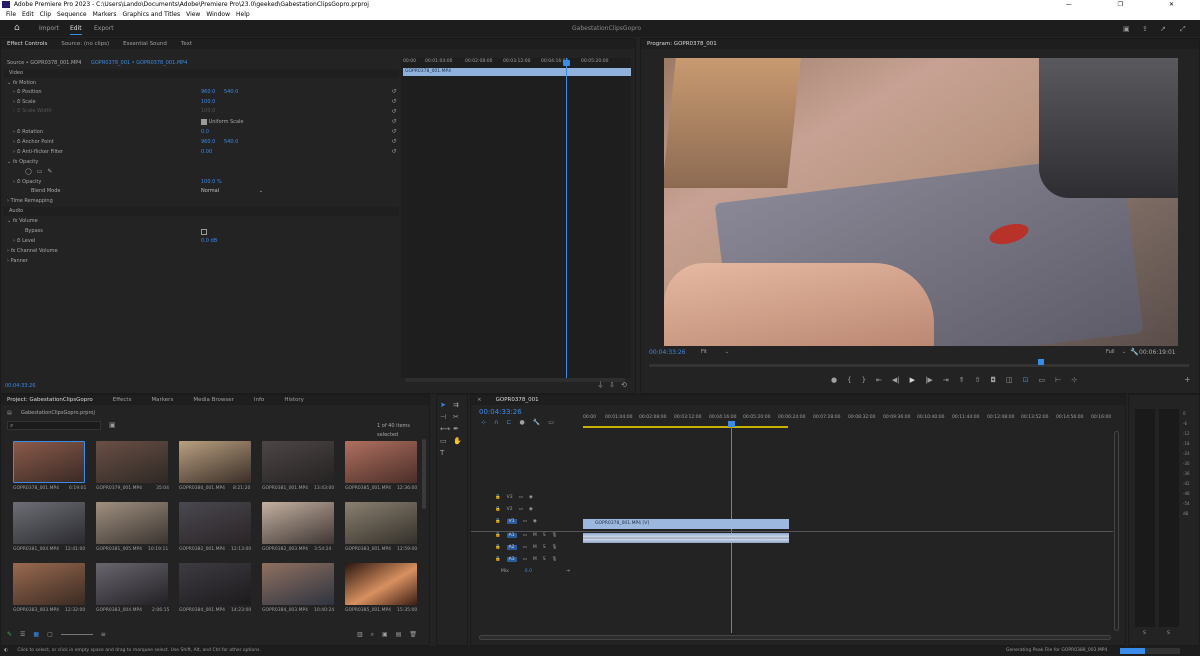 This screenshot has width=1200, height=656. What do you see at coordinates (1041, 362) in the screenshot?
I see `program-playhead-handle` at bounding box center [1041, 362].